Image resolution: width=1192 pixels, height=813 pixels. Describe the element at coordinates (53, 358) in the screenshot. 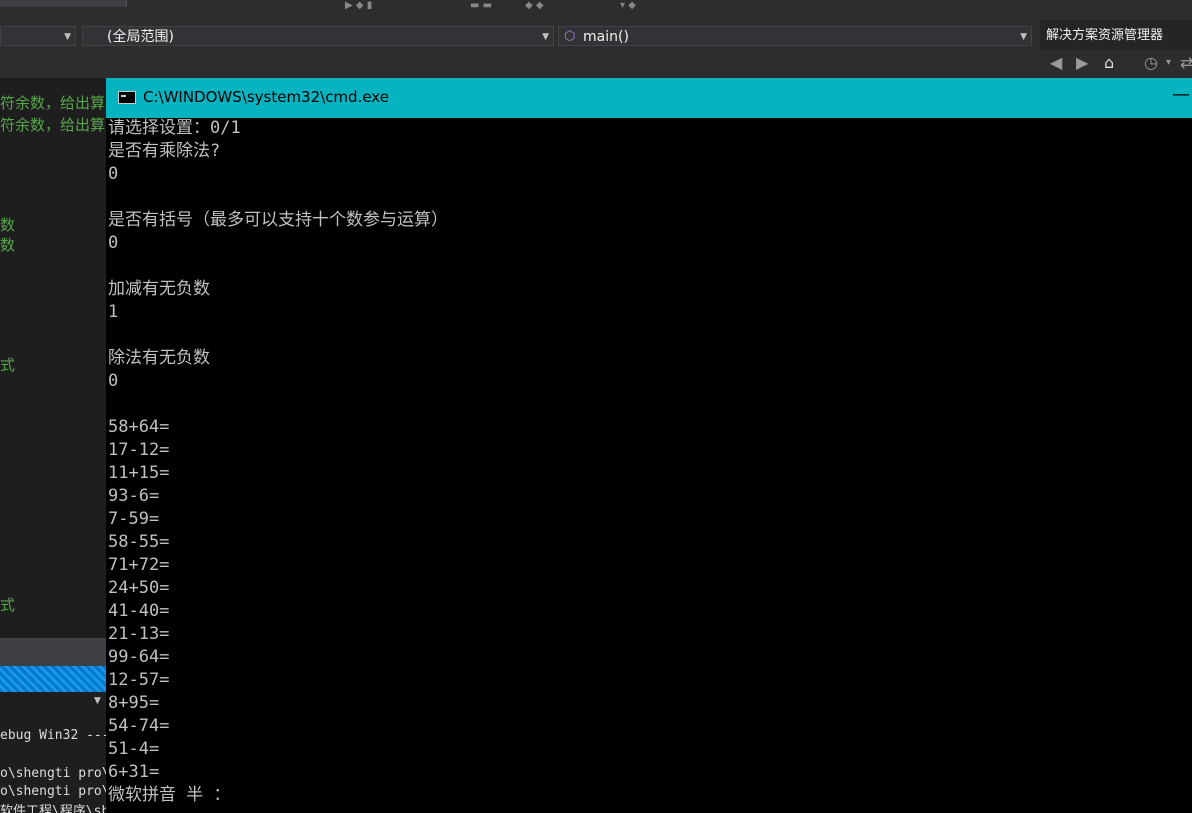

I see `code-editor: 符余数，给出算 符余数，给出算数数式式` at that location.